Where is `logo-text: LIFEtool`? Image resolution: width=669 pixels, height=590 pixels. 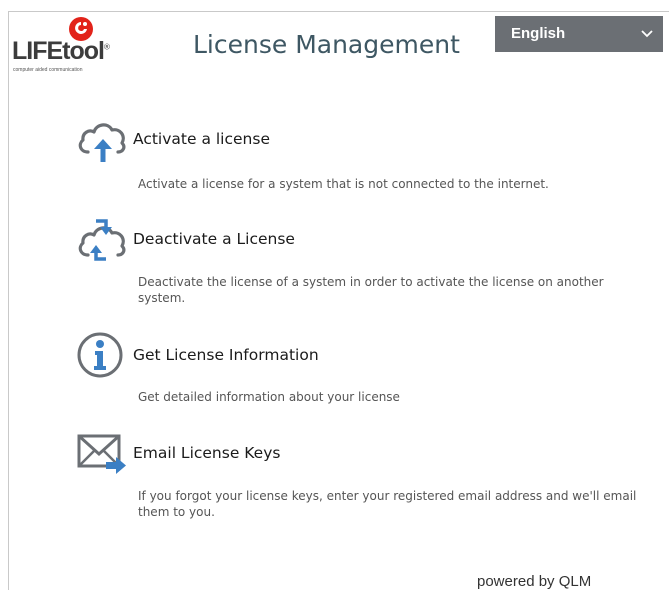 logo-text: LIFEtool is located at coordinates (58, 51).